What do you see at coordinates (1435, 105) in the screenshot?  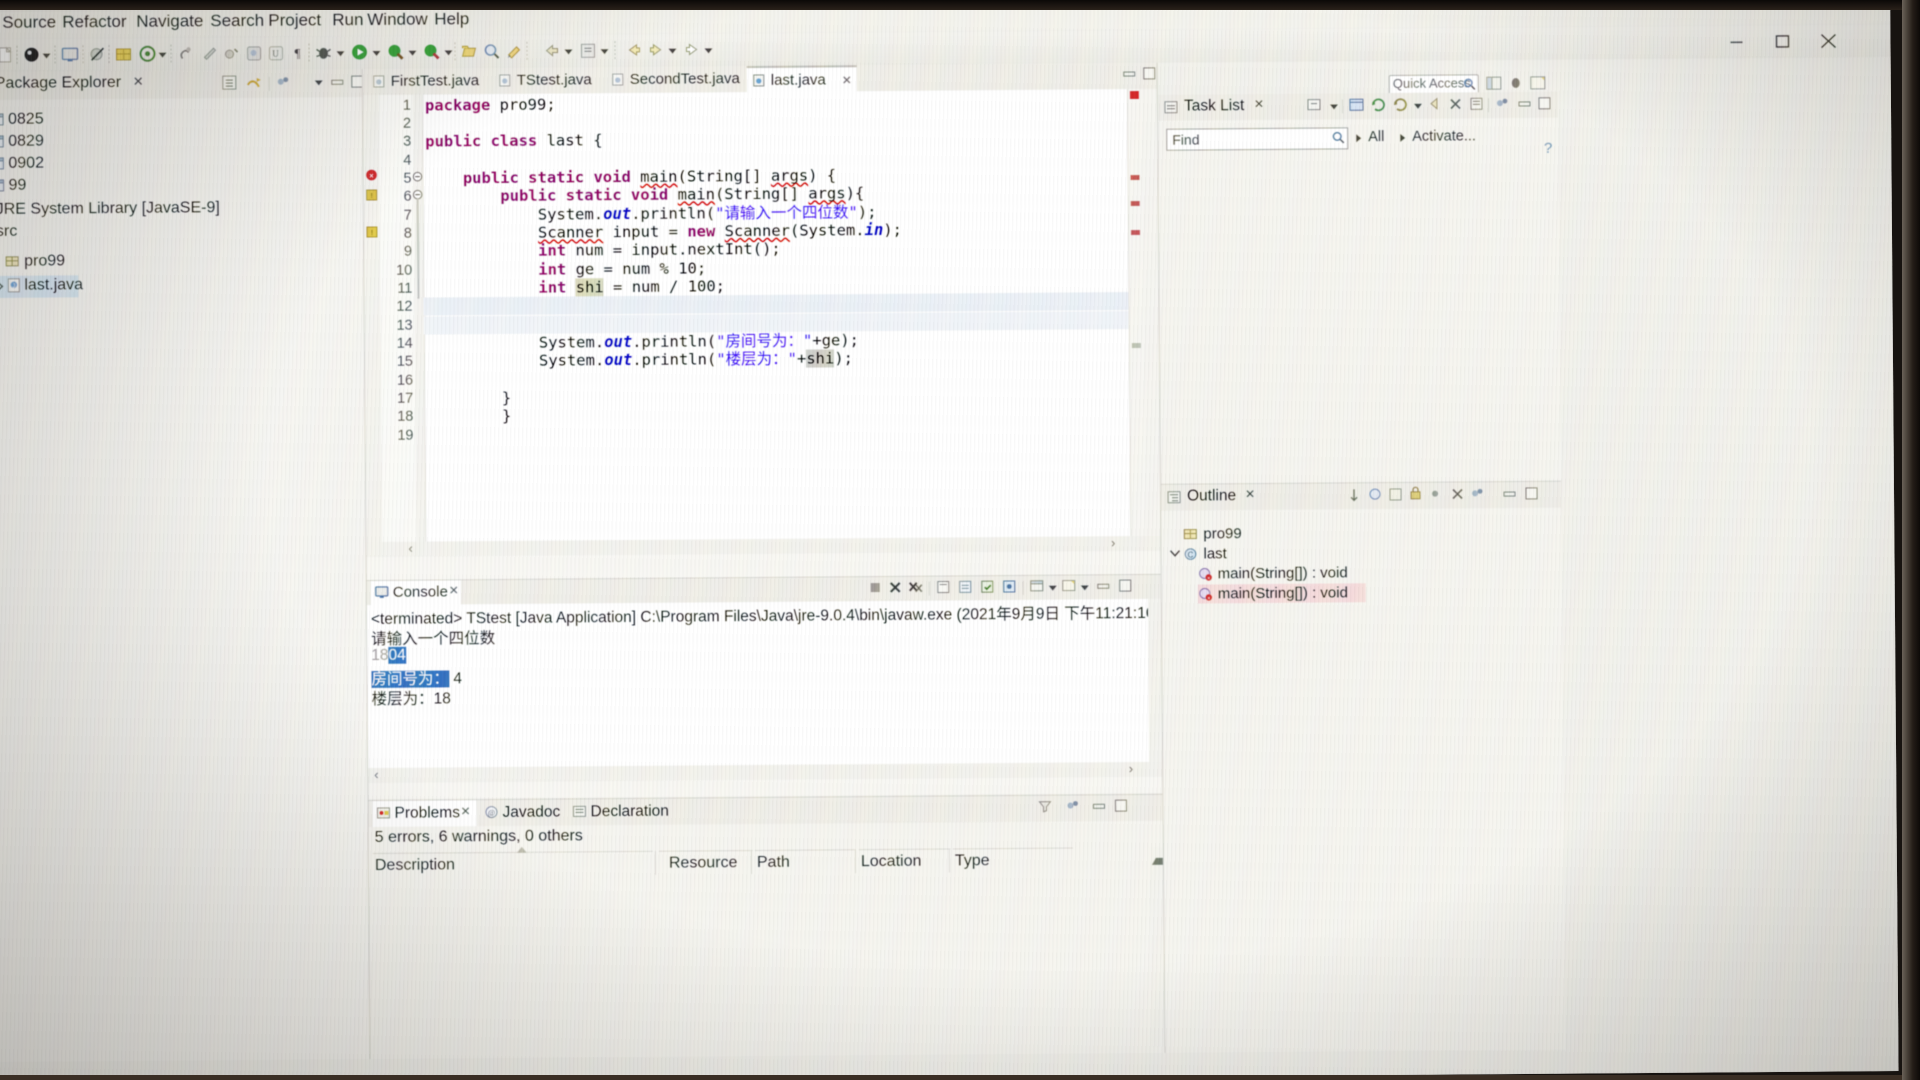 I see `go-to-previous-task-icon` at bounding box center [1435, 105].